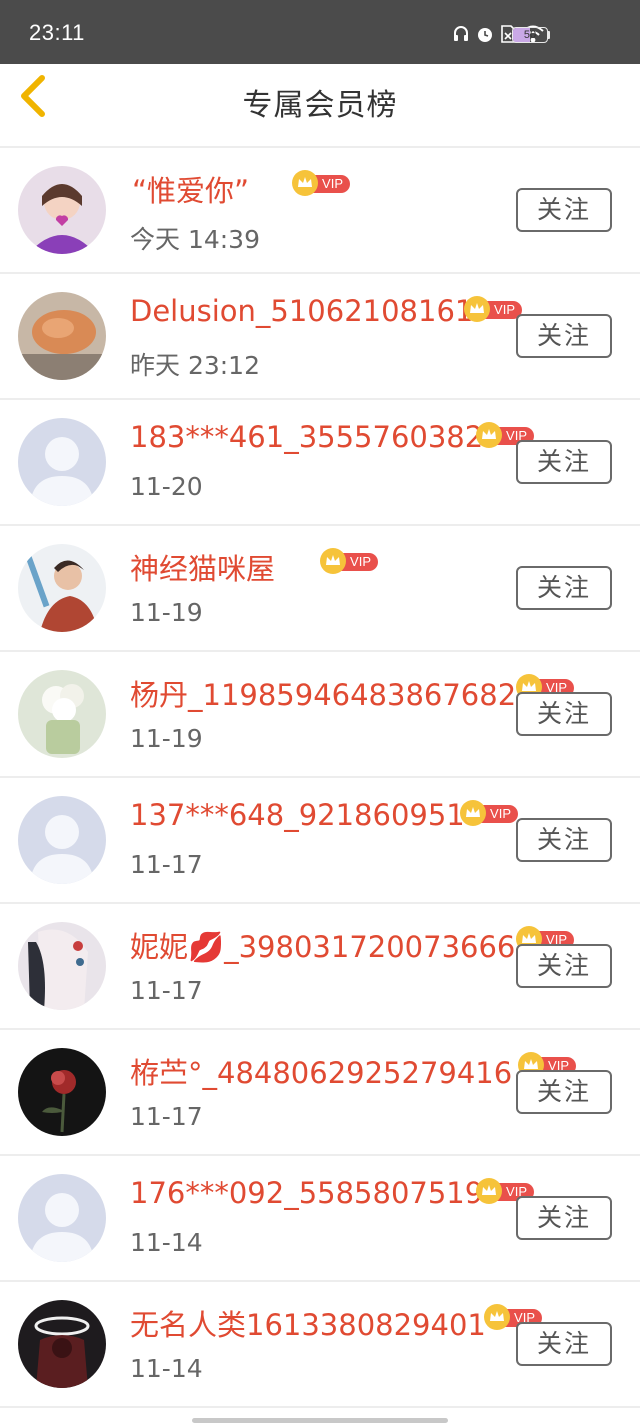 The height and width of the screenshot is (1427, 640). Describe the element at coordinates (320, 589) in the screenshot. I see `list-item: 神经猫咪屋 VIP 11-19 关注` at that location.